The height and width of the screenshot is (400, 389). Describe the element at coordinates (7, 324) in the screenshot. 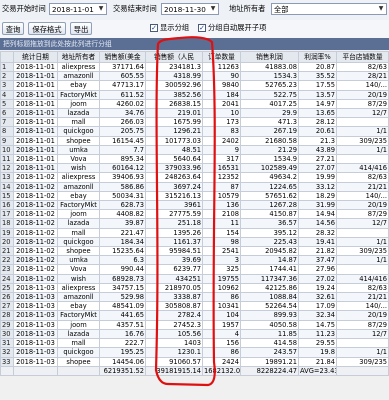

I see `row-number: 29` at that location.